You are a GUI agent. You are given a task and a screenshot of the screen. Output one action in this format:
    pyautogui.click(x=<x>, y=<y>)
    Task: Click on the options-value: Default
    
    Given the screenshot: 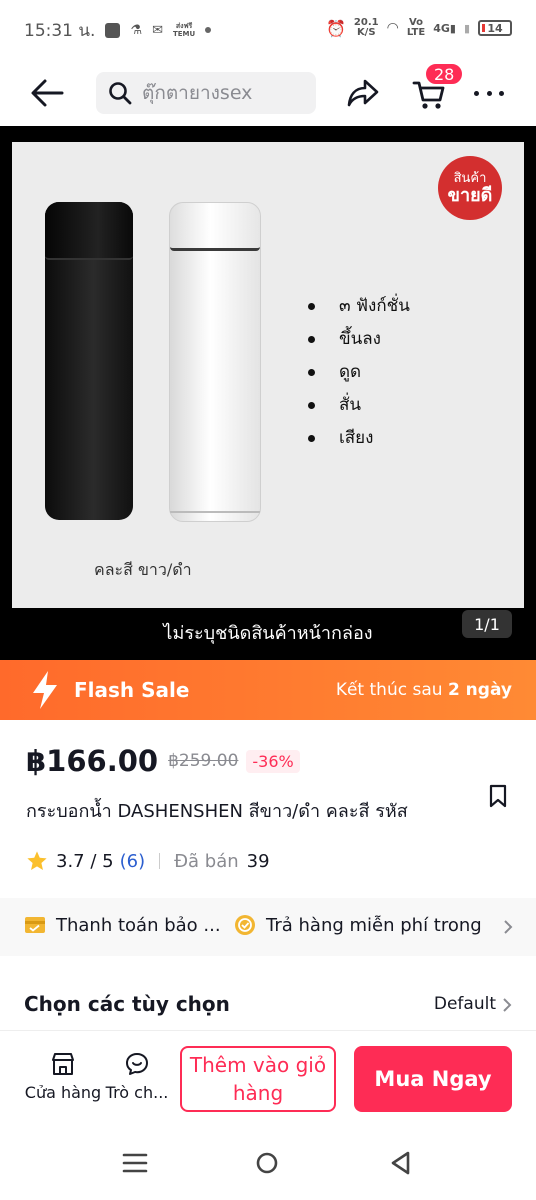 What is the action you would take?
    pyautogui.click(x=464, y=1004)
    